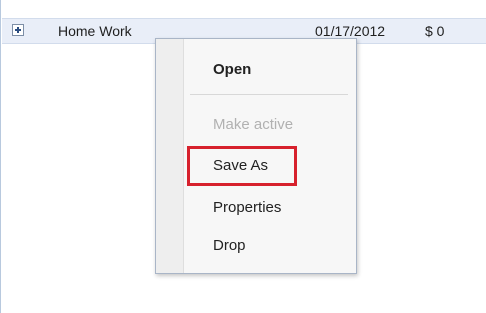  I want to click on expand-plus-icon, so click(18, 30).